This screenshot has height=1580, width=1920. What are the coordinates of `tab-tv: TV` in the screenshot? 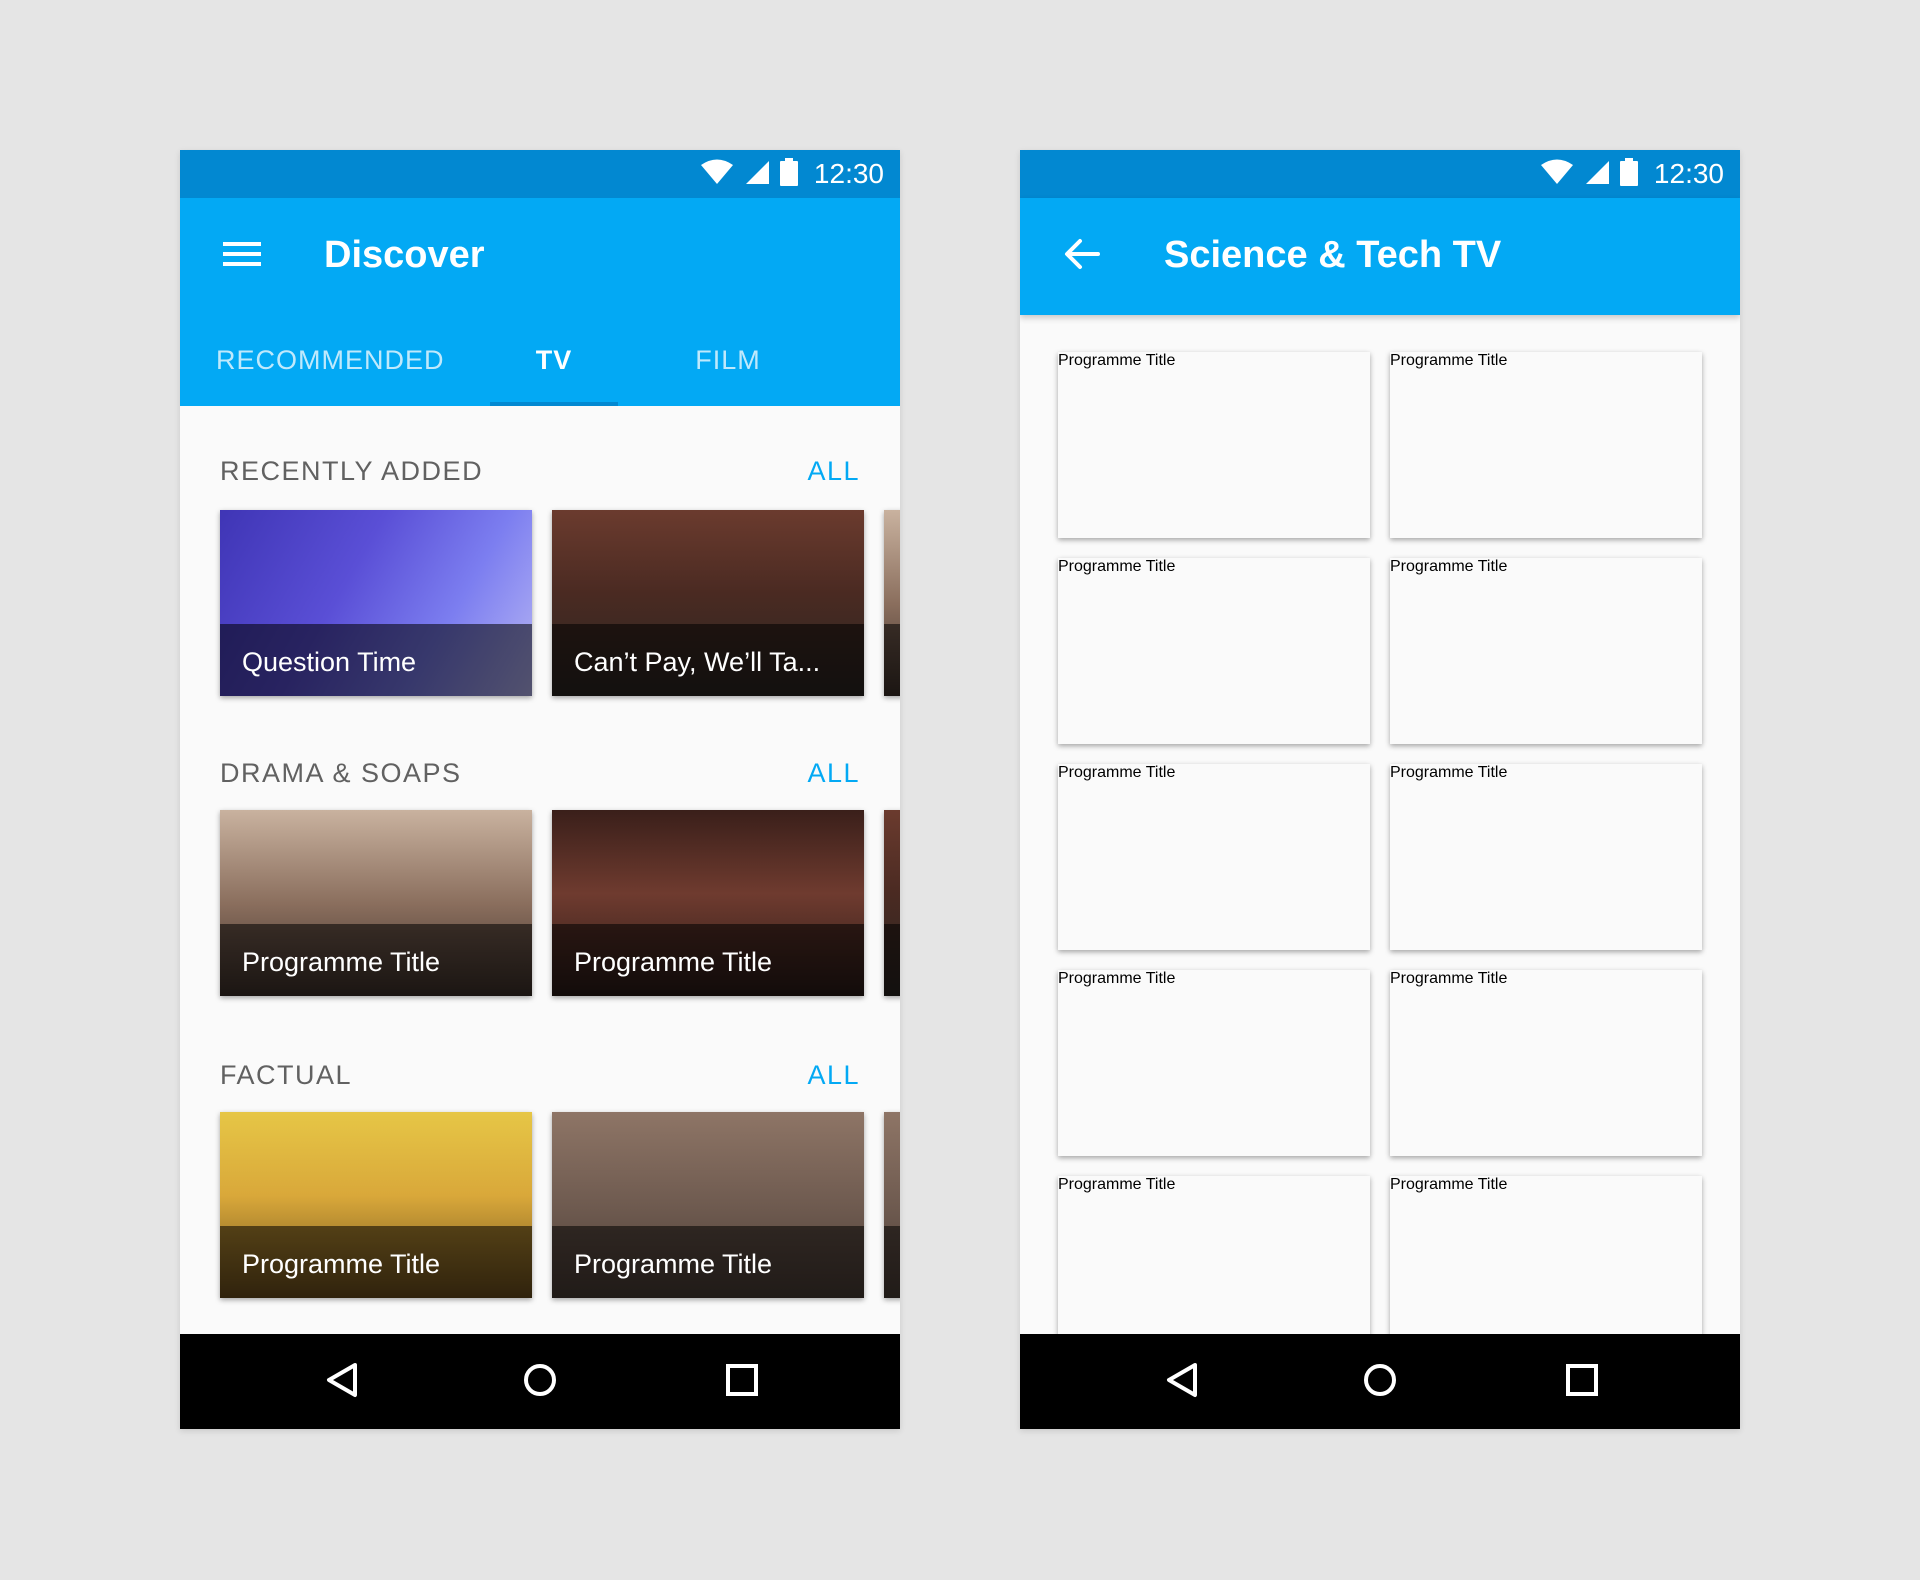 It's located at (554, 360).